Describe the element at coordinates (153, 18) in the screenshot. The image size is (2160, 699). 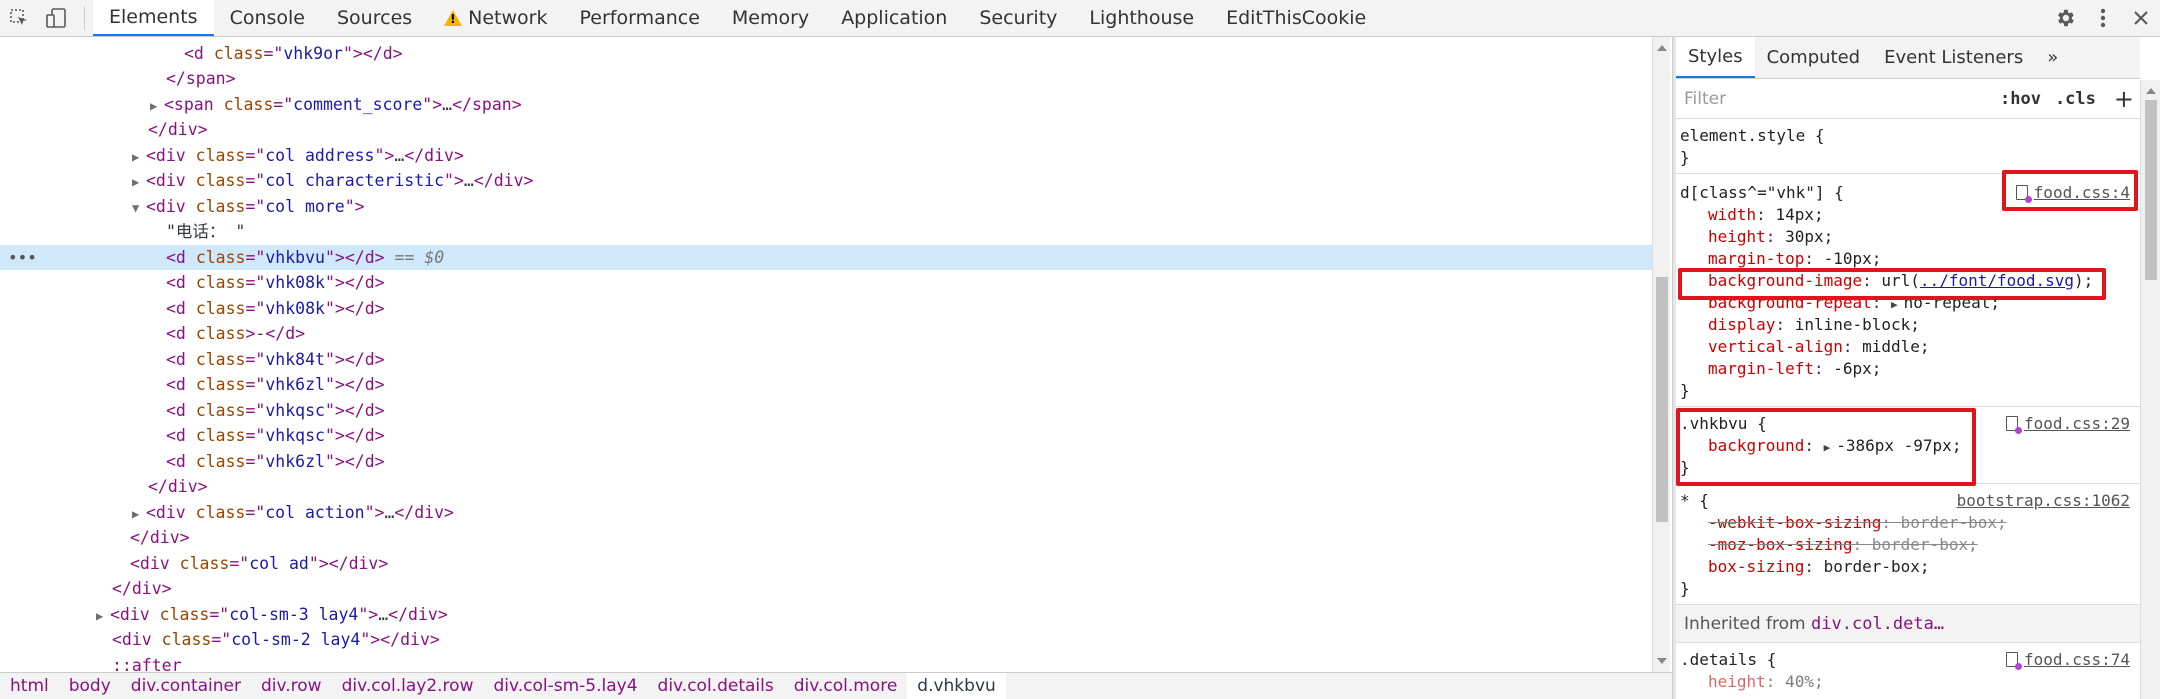
I see `tab-elements: Elements` at that location.